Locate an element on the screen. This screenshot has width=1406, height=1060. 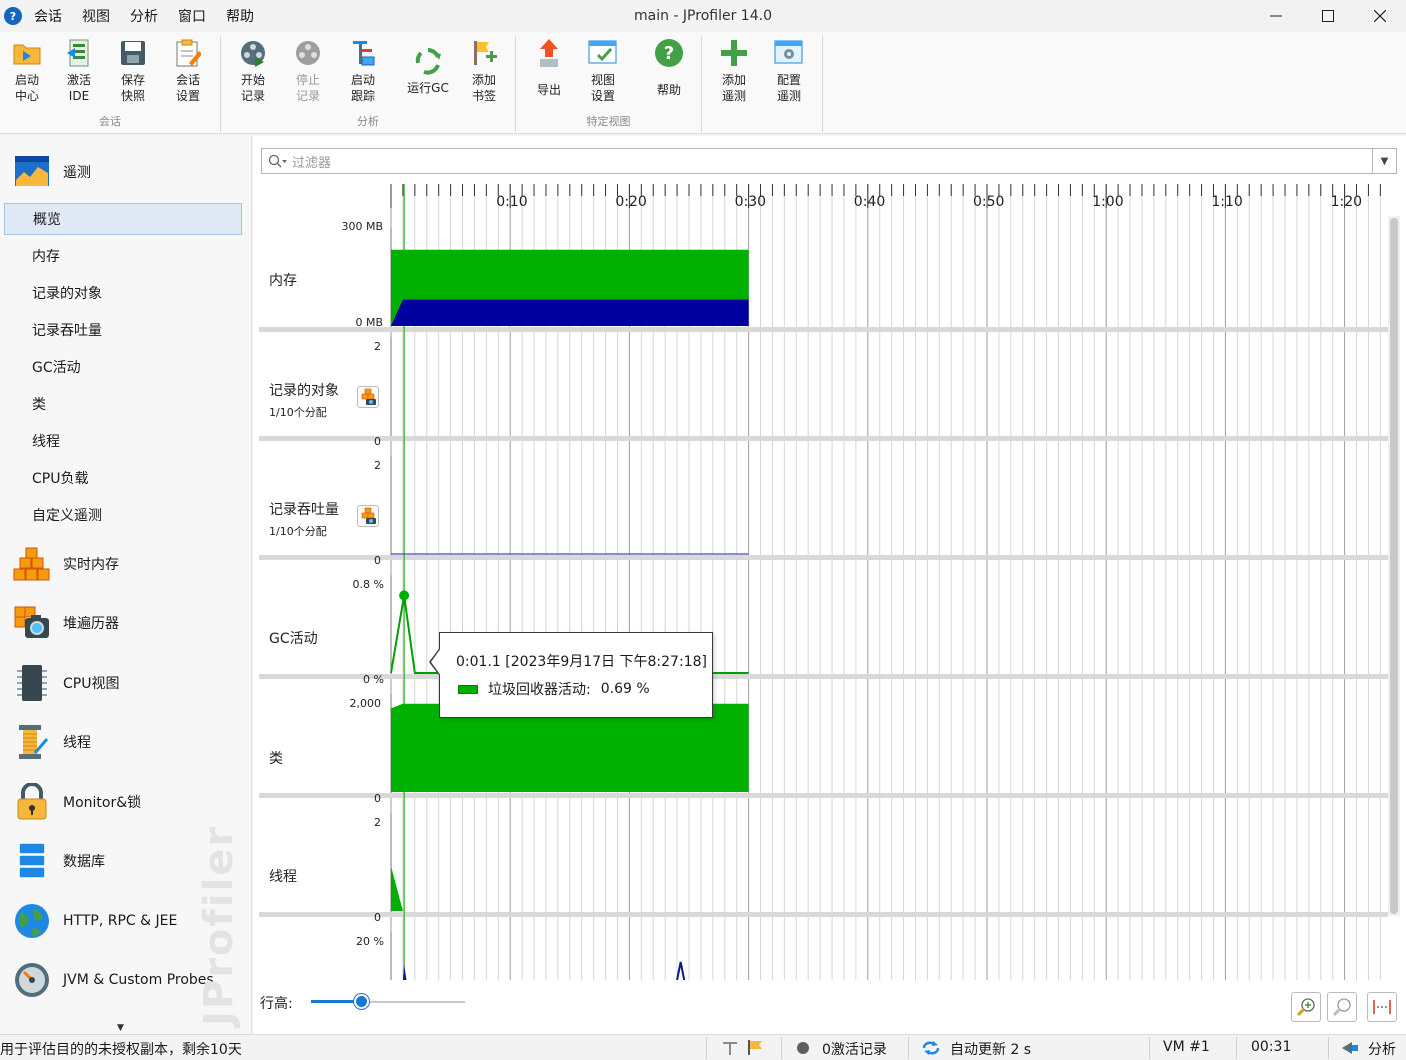
sidebar-item-recorded-throughput: 记录吞吐量 is located at coordinates (123, 330).